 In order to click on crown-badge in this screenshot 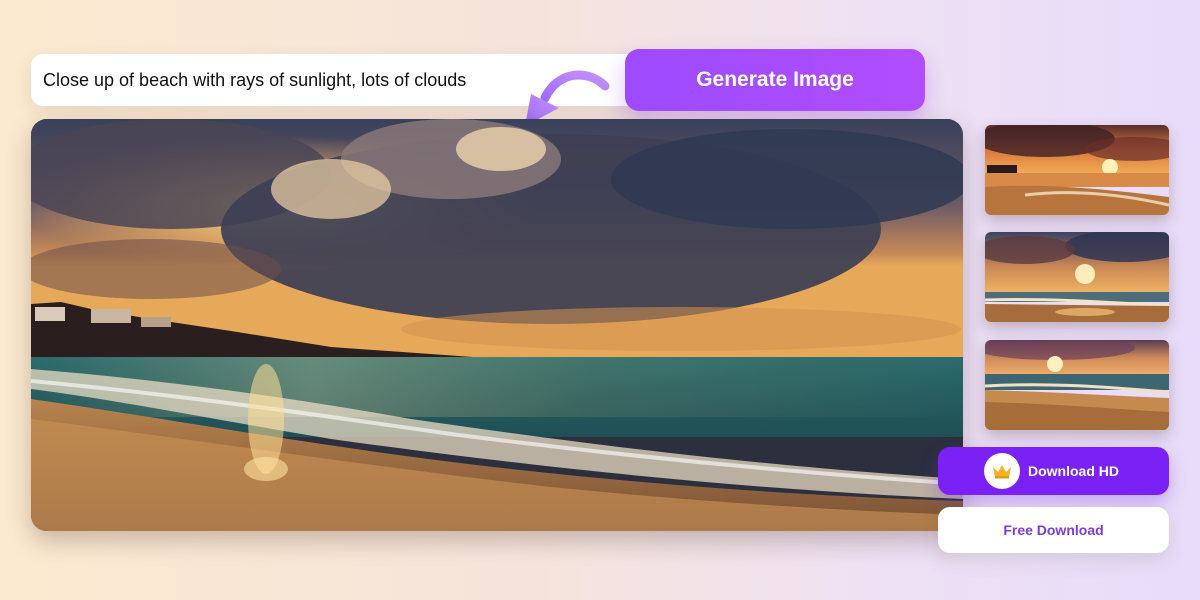, I will do `click(1002, 471)`.